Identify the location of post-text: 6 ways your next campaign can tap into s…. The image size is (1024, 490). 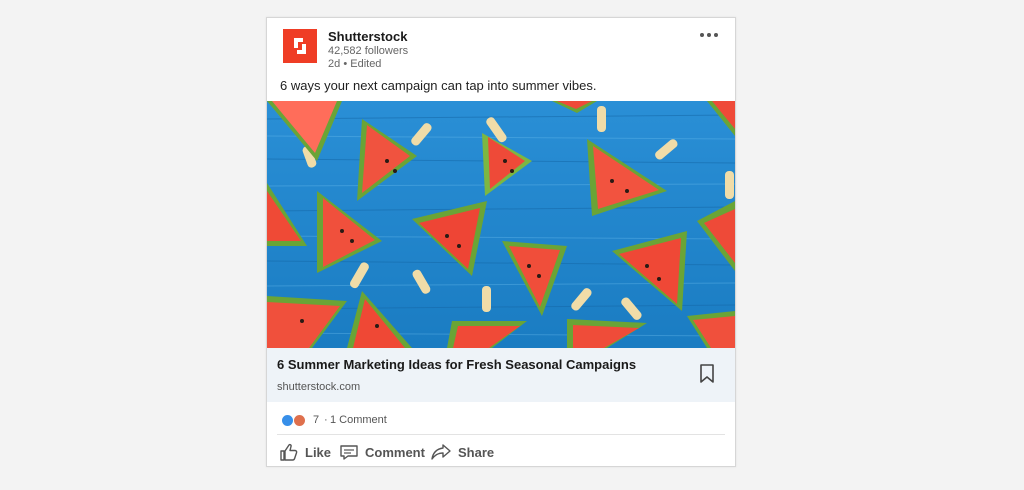
(438, 85).